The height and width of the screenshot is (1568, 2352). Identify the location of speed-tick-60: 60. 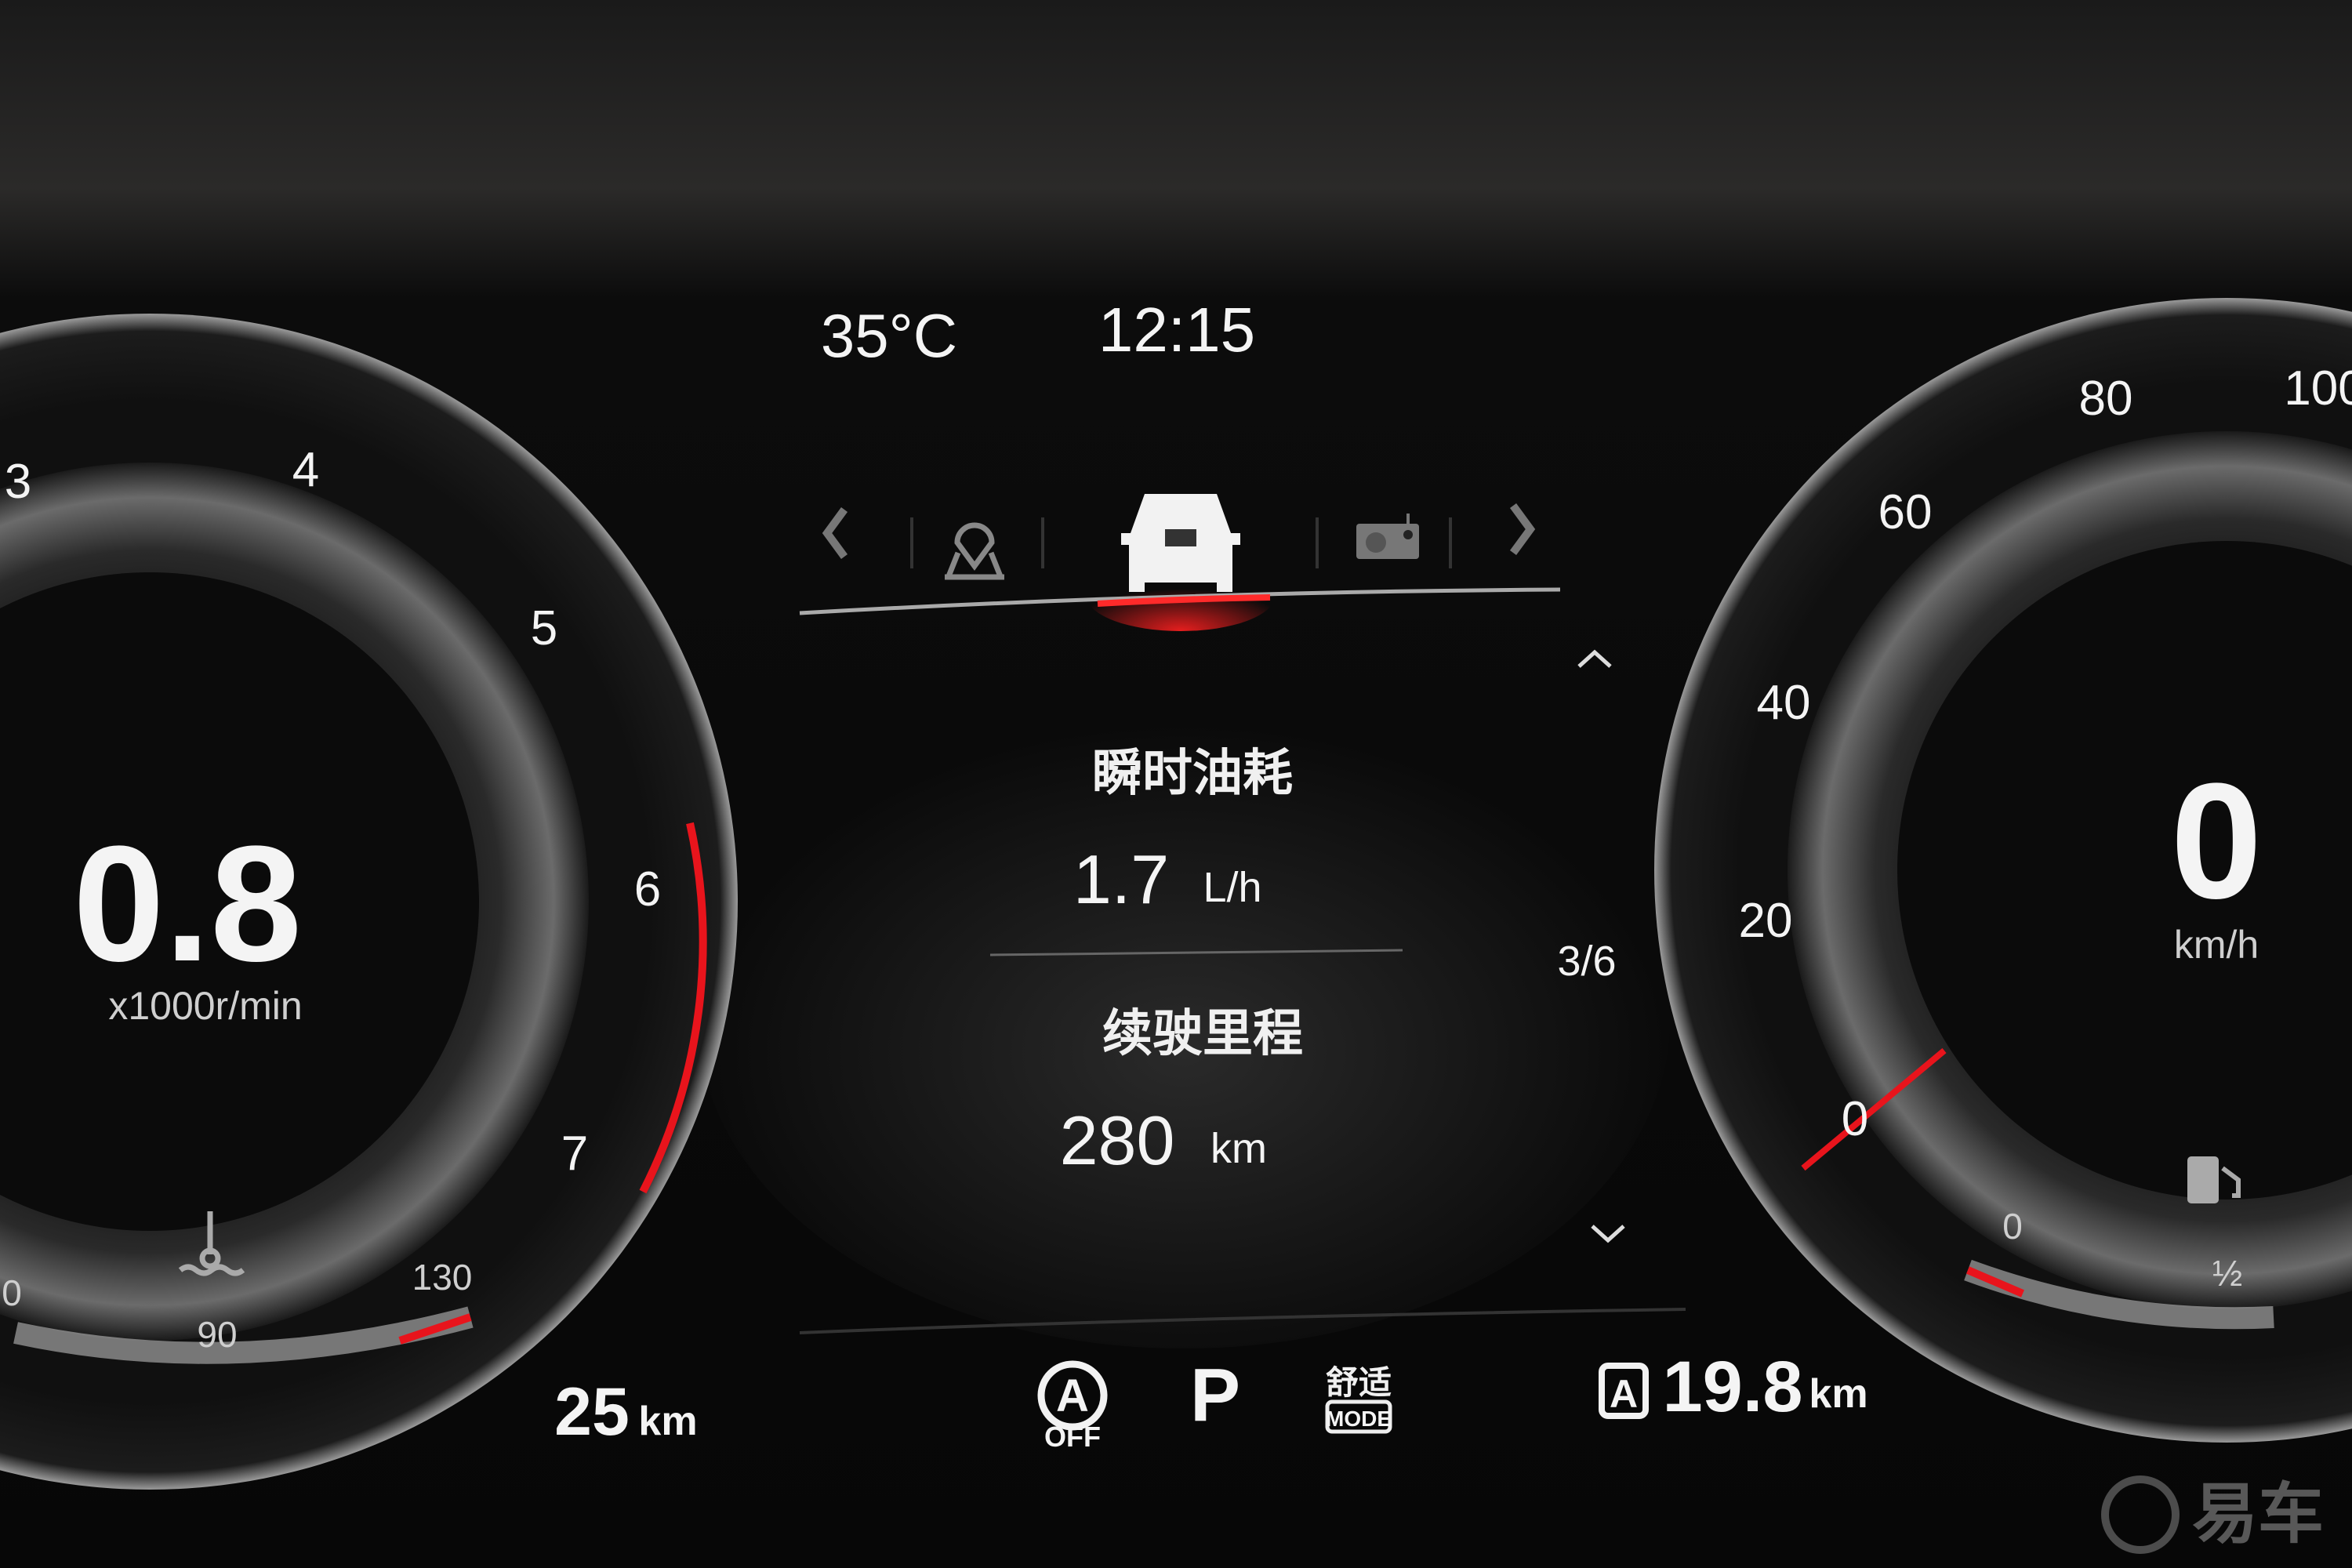
(1905, 512).